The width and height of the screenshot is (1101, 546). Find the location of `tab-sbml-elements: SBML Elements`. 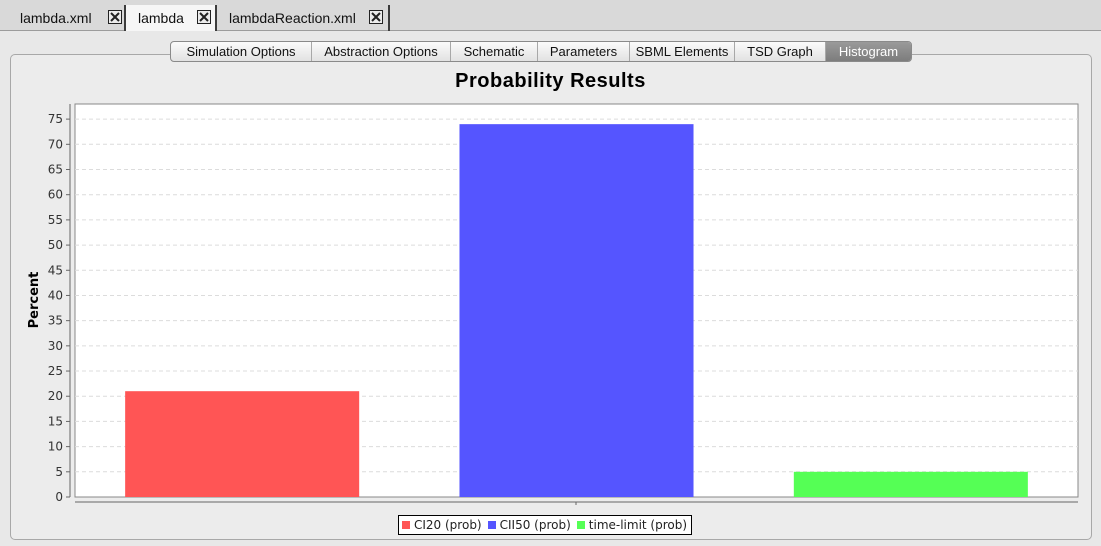

tab-sbml-elements: SBML Elements is located at coordinates (682, 51).